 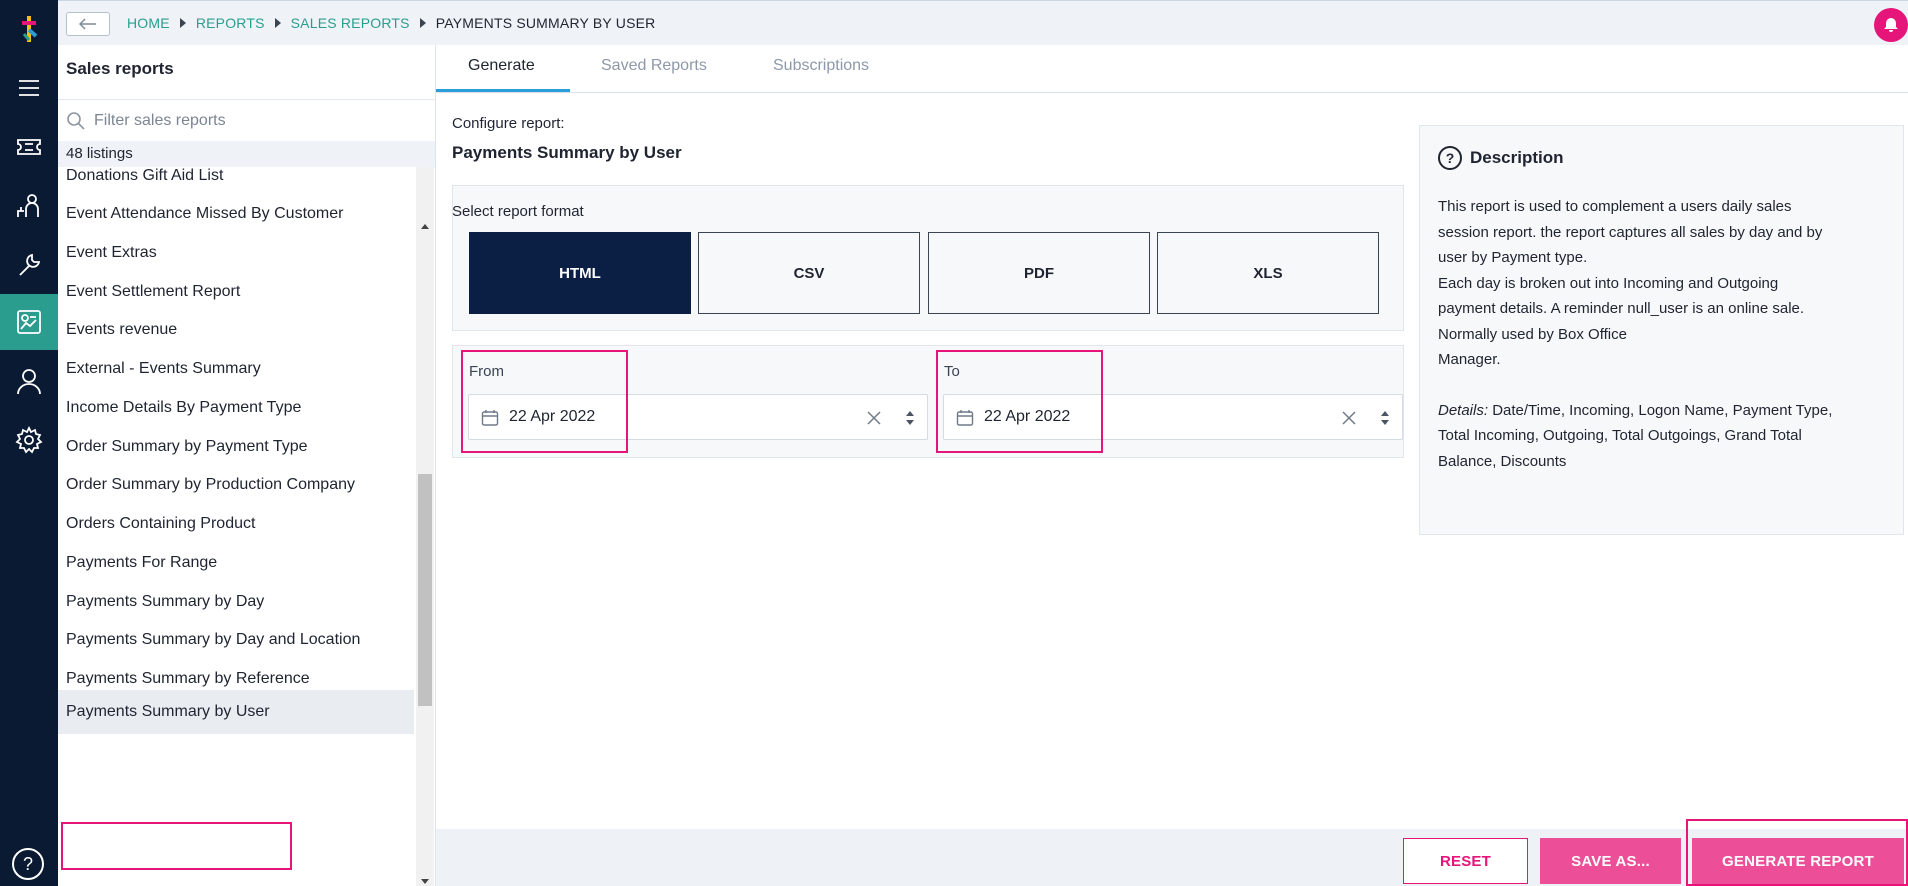 I want to click on question-icon: ?, so click(x=1450, y=158).